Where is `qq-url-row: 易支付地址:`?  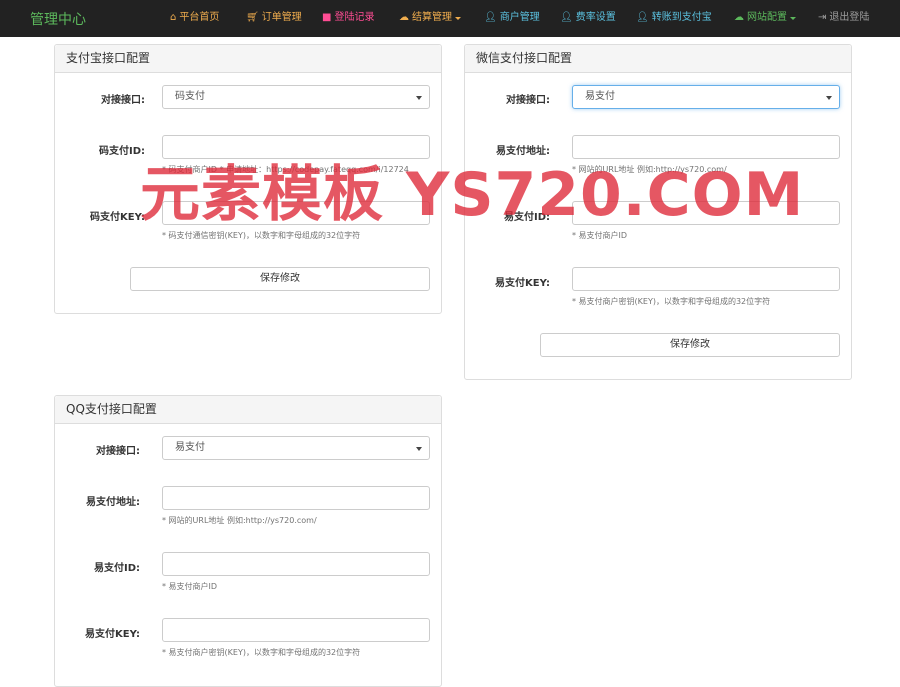
qq-url-row: 易支付地址: is located at coordinates (97, 500).